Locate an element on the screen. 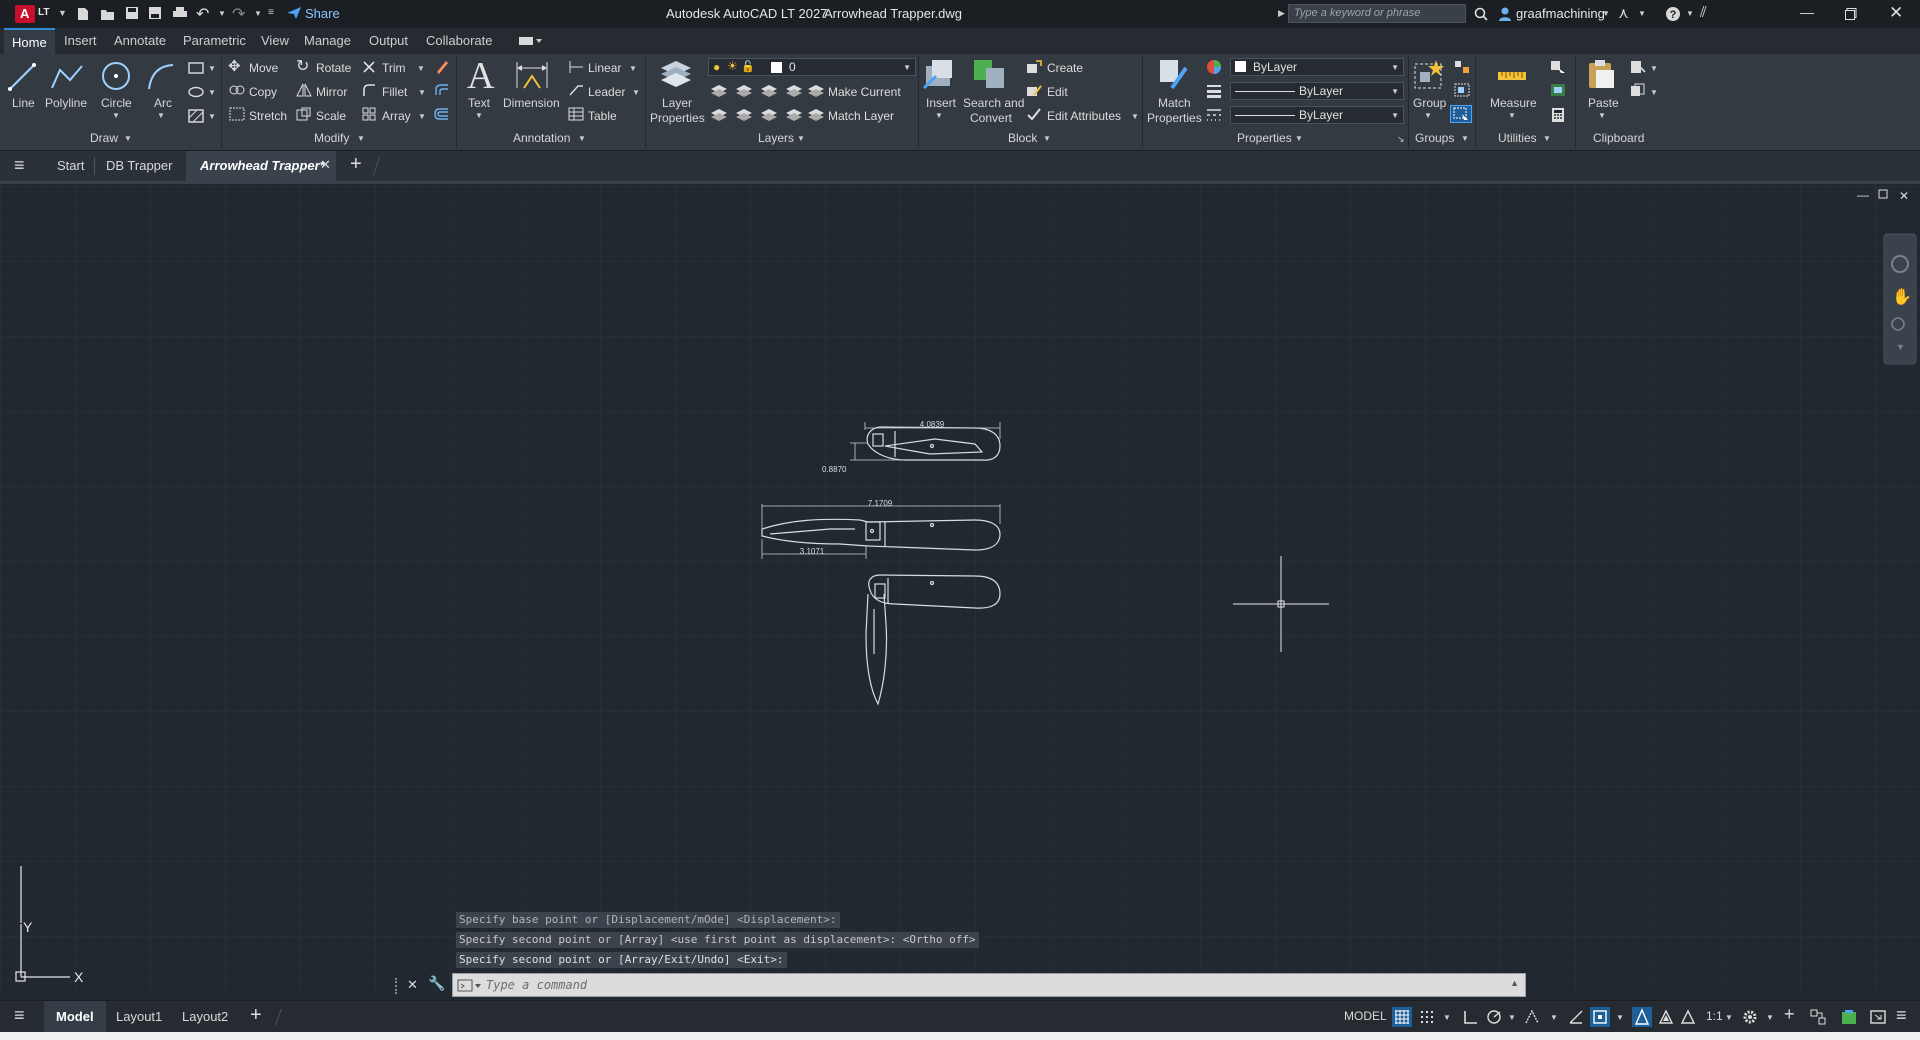 Image resolution: width=1920 pixels, height=1040 pixels. layout-tab-2: Layout2 is located at coordinates (205, 1016).